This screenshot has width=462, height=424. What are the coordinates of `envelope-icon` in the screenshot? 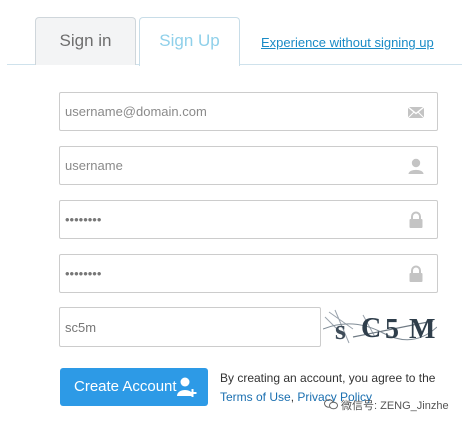 It's located at (416, 112).